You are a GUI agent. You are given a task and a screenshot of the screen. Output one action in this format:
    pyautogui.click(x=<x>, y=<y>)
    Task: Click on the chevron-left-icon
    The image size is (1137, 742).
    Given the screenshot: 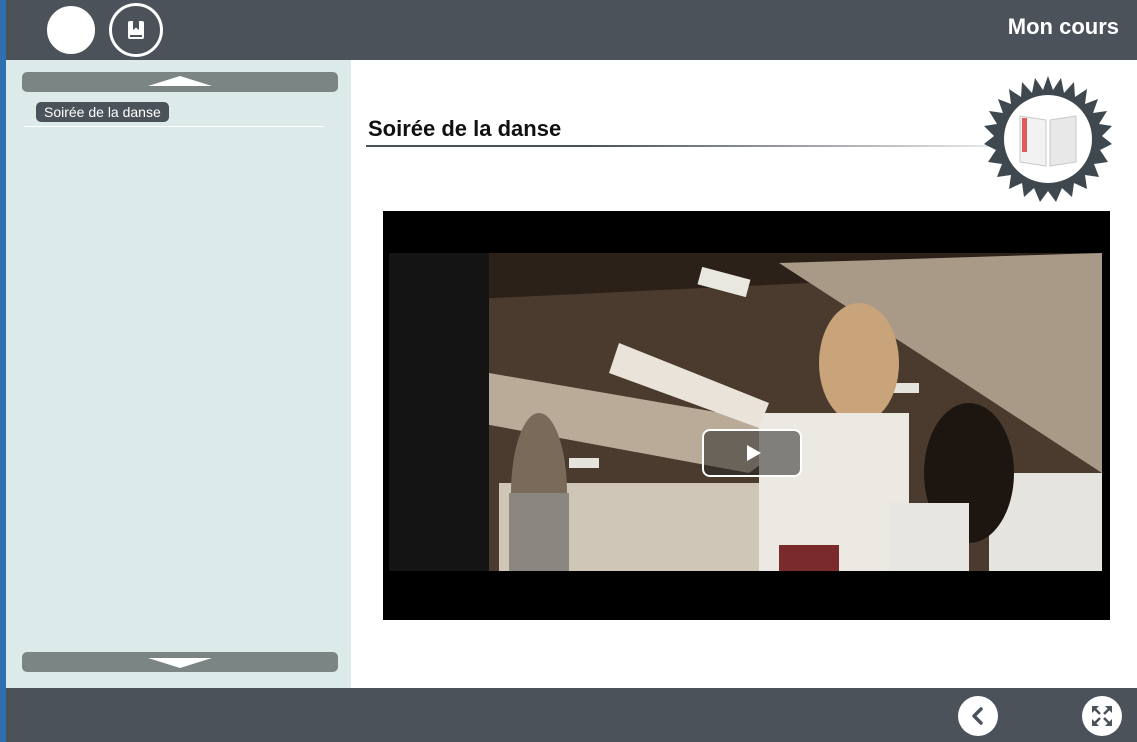 What is the action you would take?
    pyautogui.click(x=977, y=716)
    